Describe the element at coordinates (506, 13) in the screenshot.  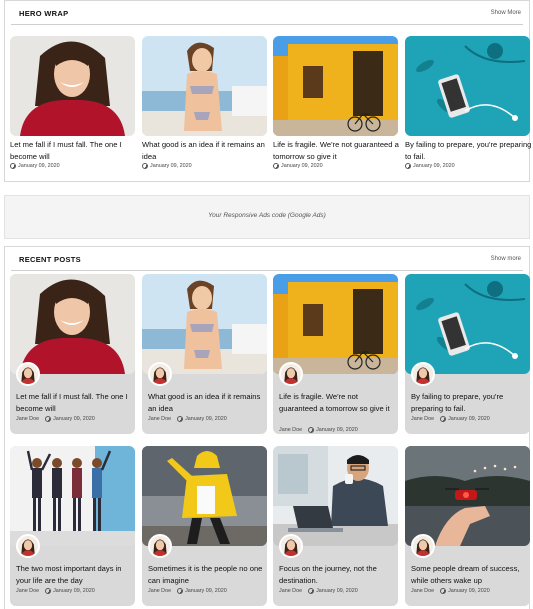
I see `show-more-link: Show More` at that location.